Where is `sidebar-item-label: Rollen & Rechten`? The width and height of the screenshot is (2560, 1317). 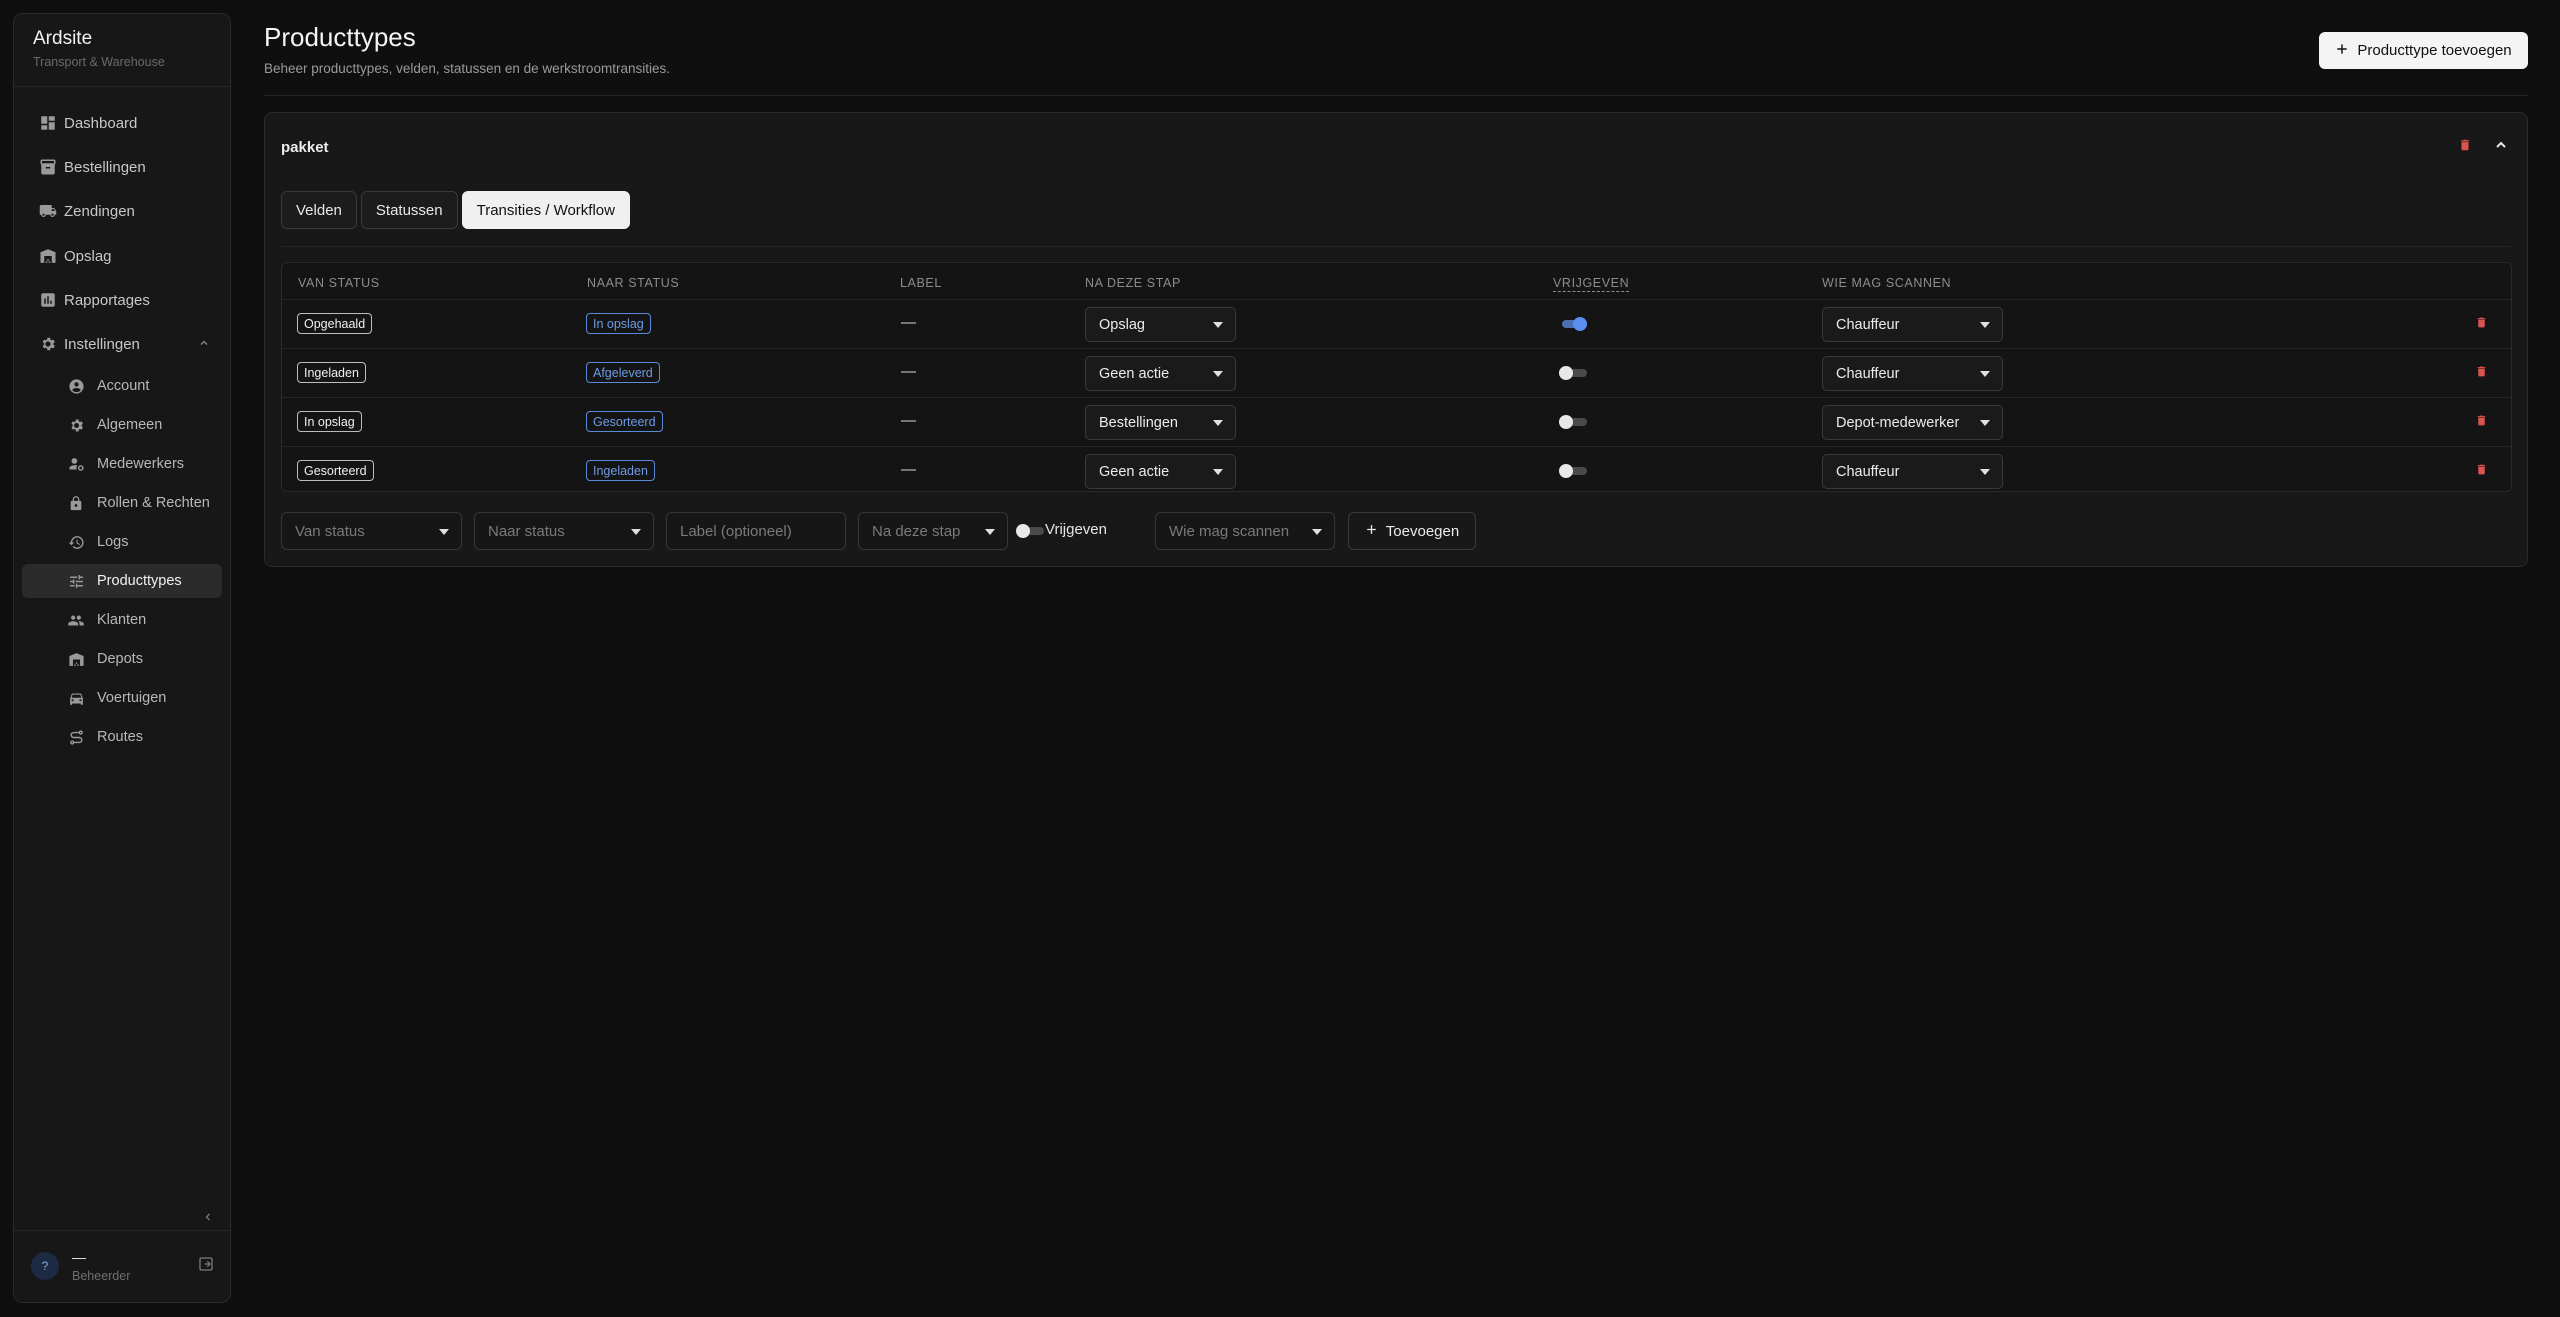
sidebar-item-label: Rollen & Rechten is located at coordinates (153, 503).